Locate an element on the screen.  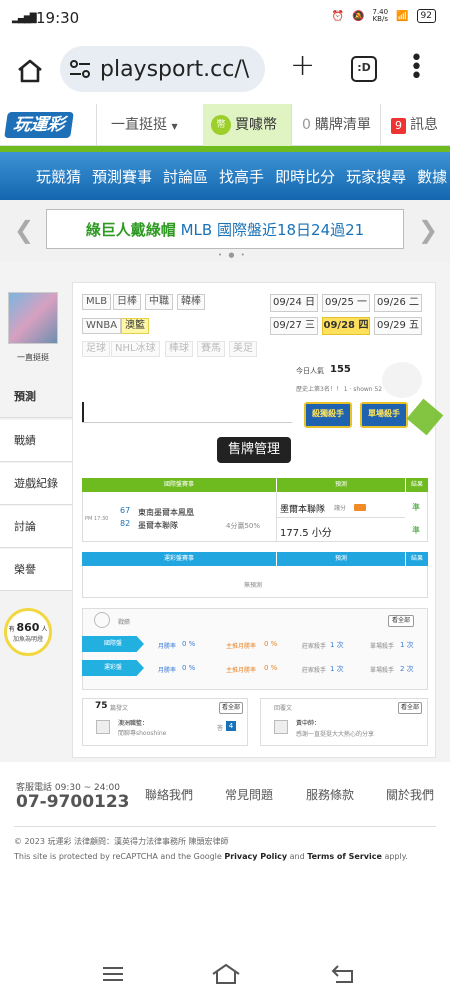
league-tag-kbo: 韓棒 is located at coordinates (191, 302).